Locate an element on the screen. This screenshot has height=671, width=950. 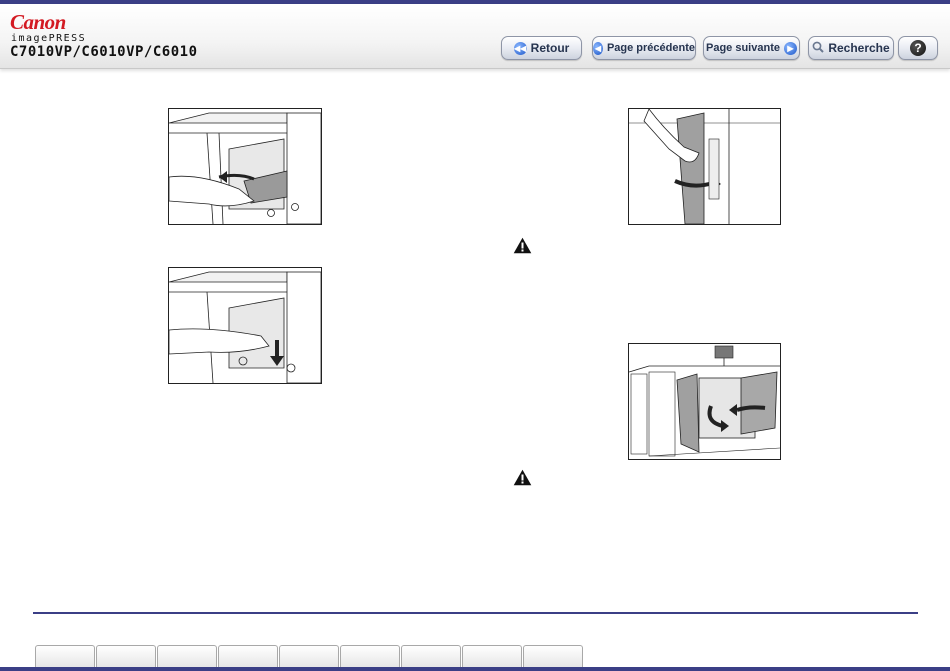
illustration-remove-paper is located at coordinates (245, 166).